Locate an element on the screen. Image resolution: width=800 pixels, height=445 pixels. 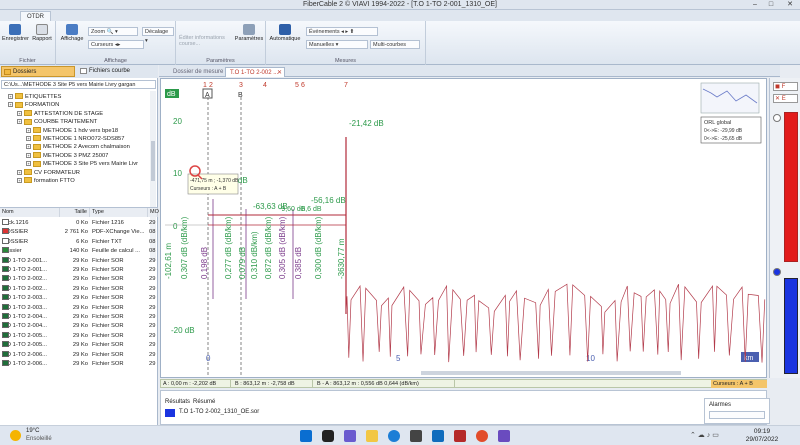
app-icon is located at coordinates (460, 436).